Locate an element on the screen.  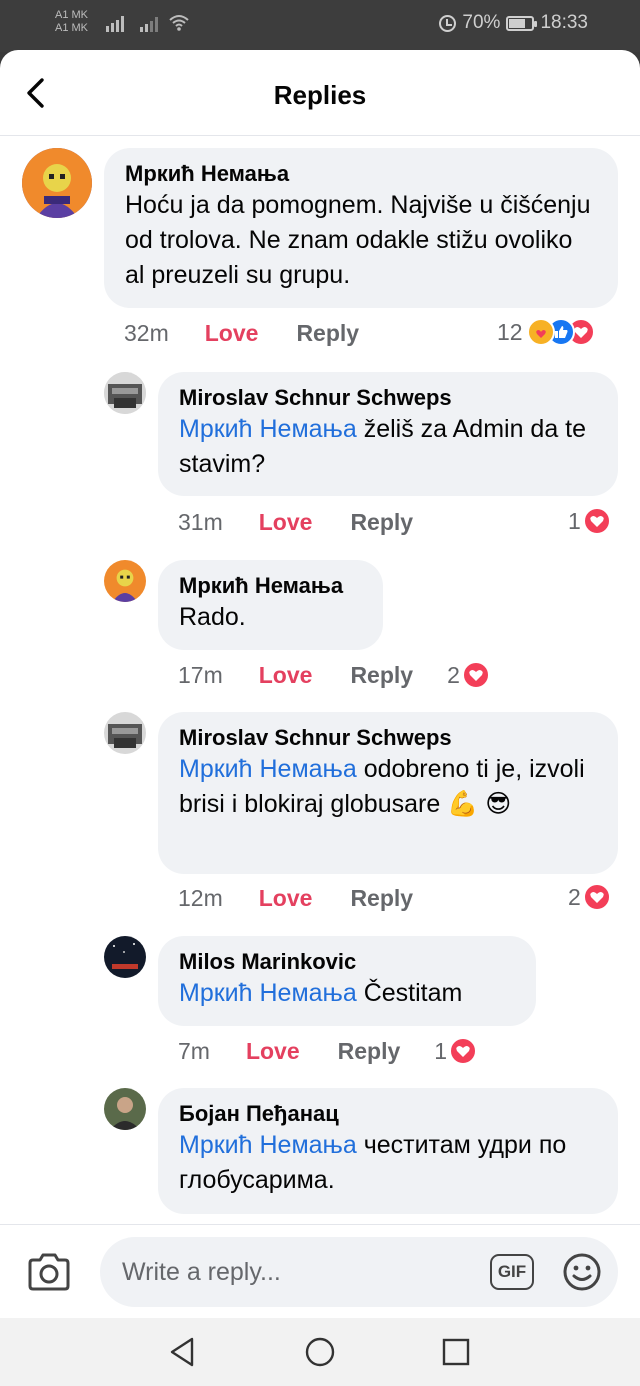
reply-composer: GIF is located at coordinates (320, 1271).